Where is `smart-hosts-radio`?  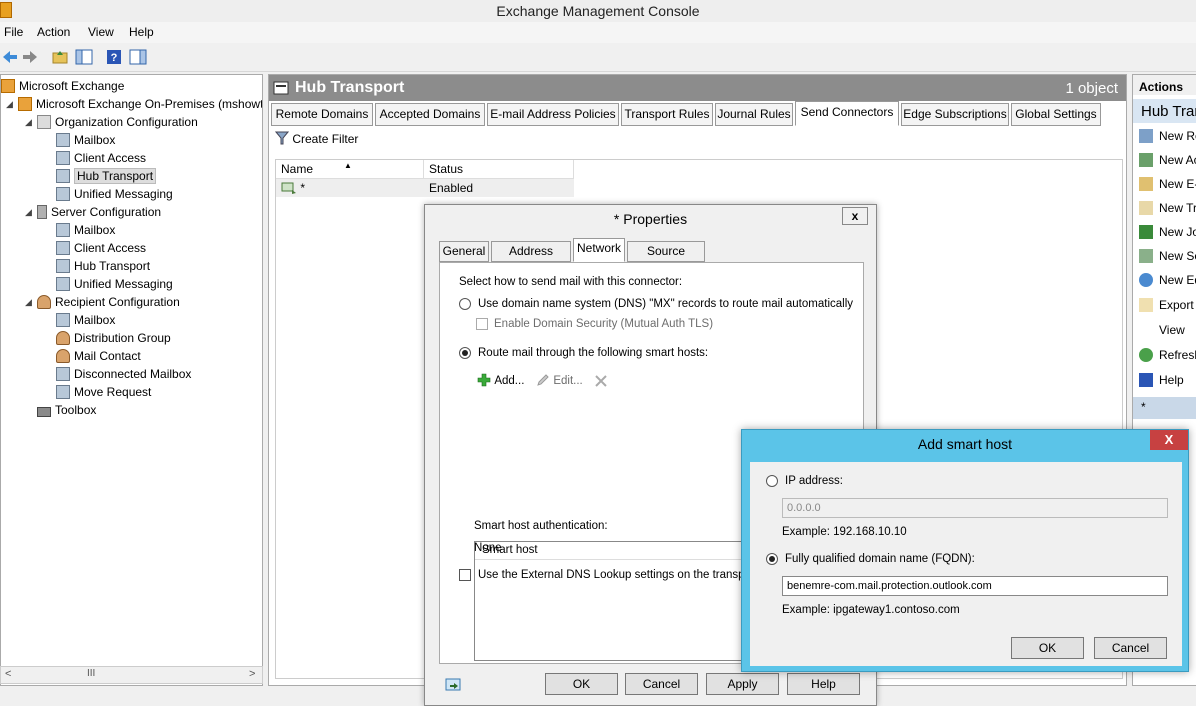
smart-hosts-radio is located at coordinates (465, 353).